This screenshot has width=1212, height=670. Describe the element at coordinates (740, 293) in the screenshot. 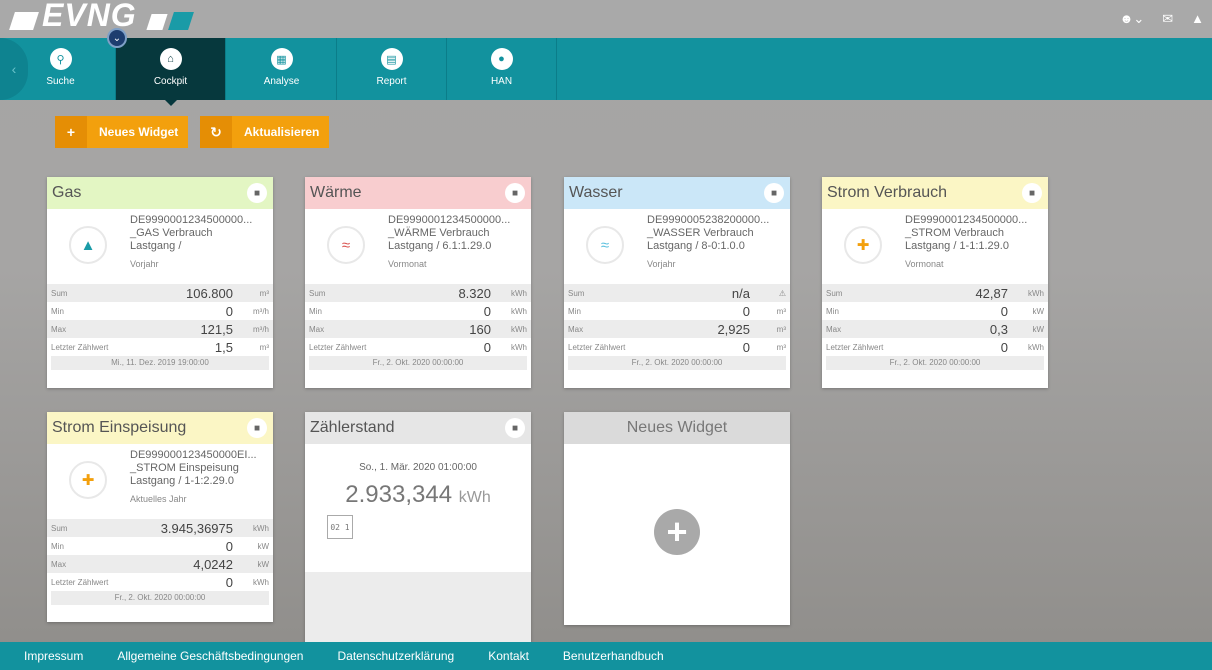

I see `stat-value: n/a` at that location.